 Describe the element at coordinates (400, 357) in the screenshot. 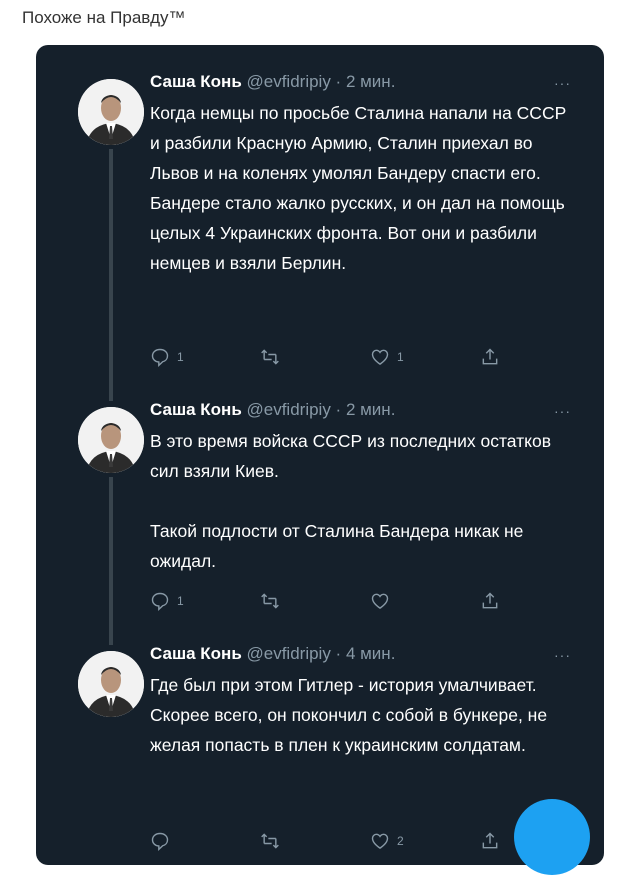

I see `like-count: 1` at that location.